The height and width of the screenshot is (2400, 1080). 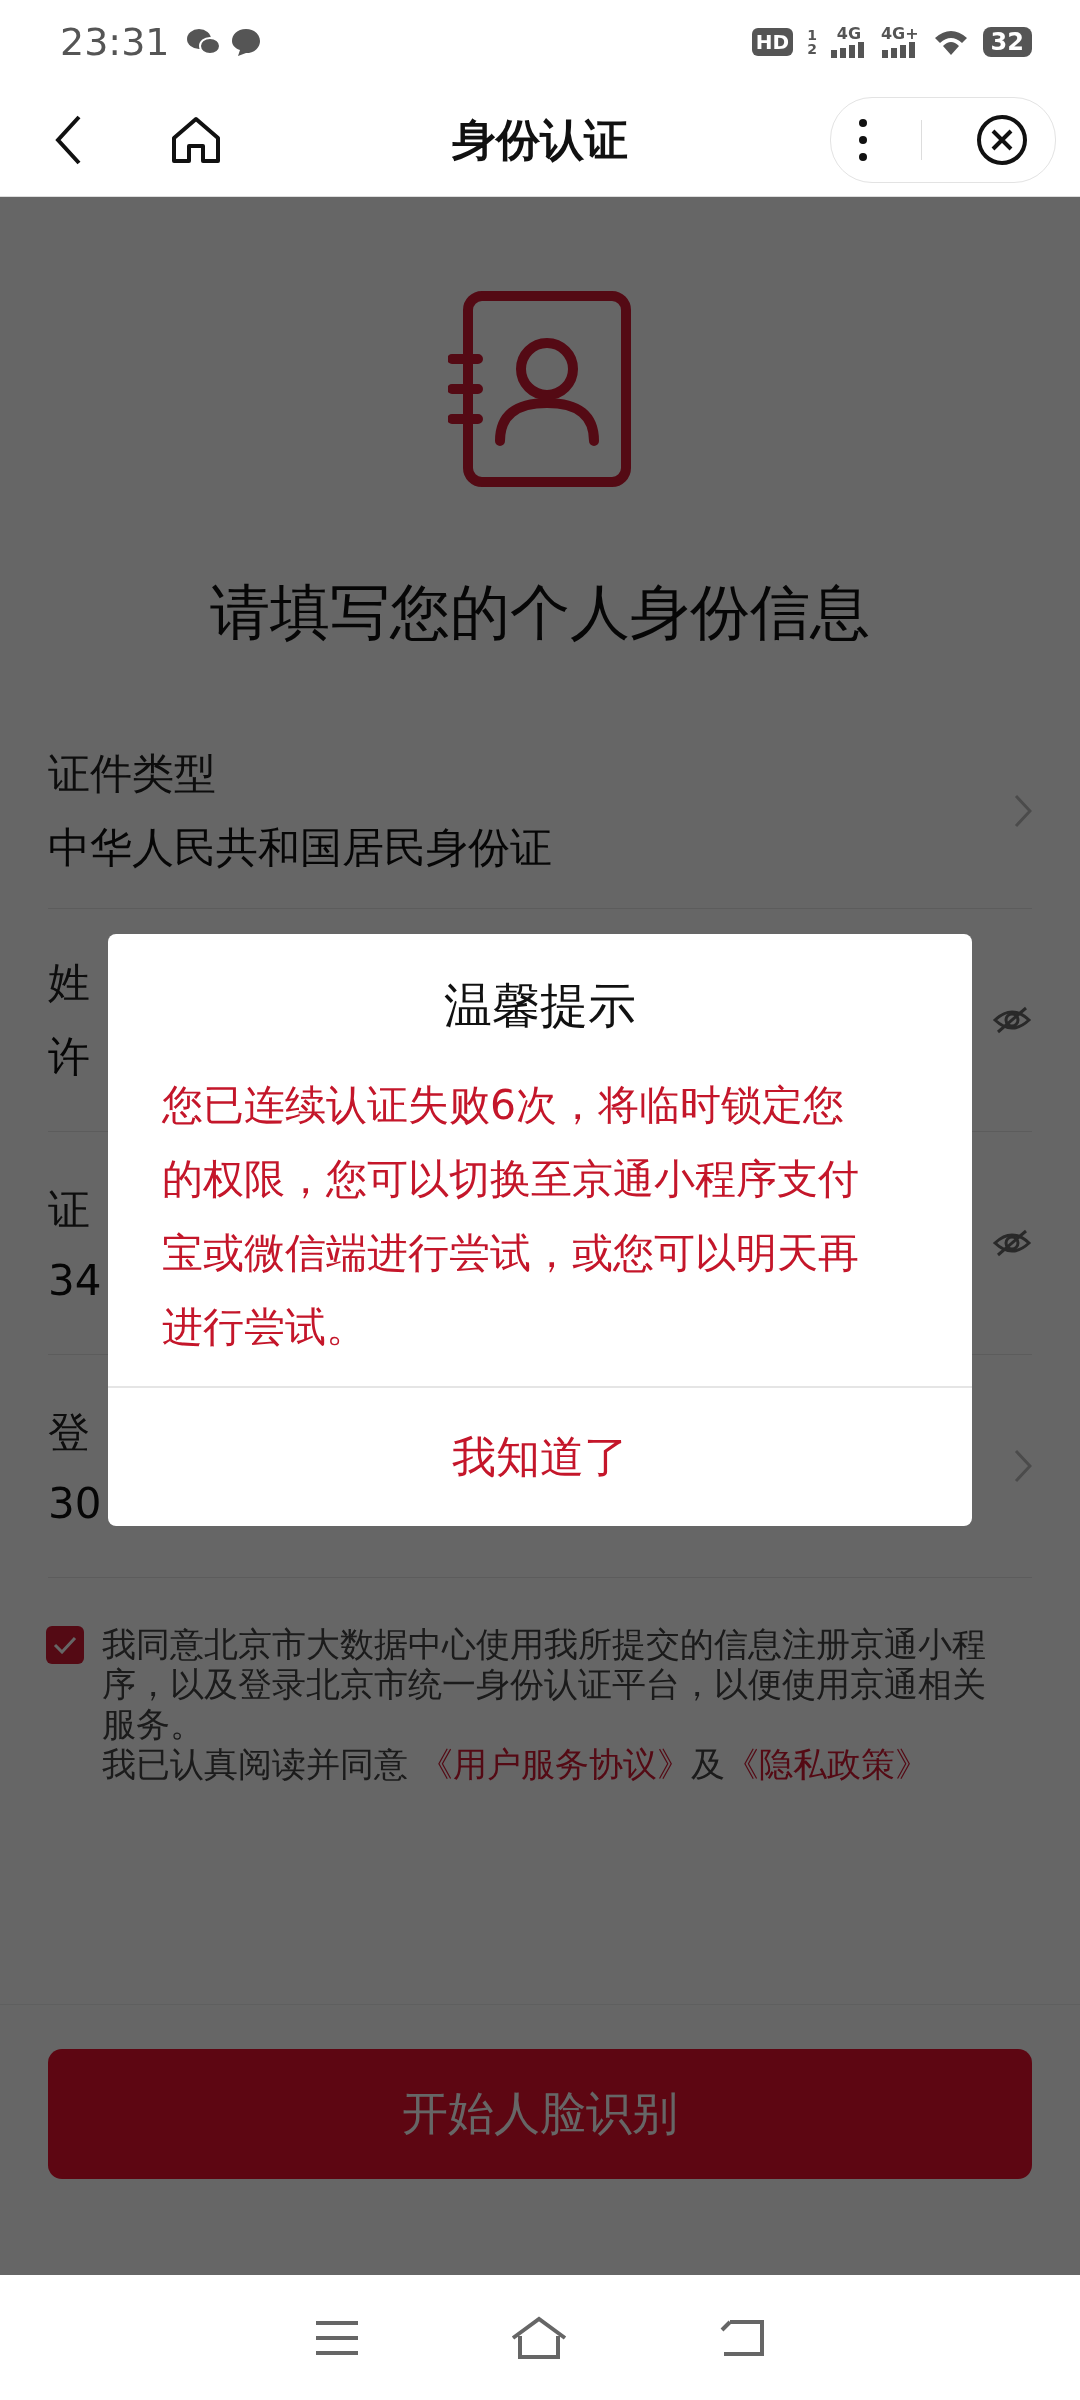 What do you see at coordinates (826, 1764) in the screenshot?
I see `privacy-policy-link: 《隐私政策》` at bounding box center [826, 1764].